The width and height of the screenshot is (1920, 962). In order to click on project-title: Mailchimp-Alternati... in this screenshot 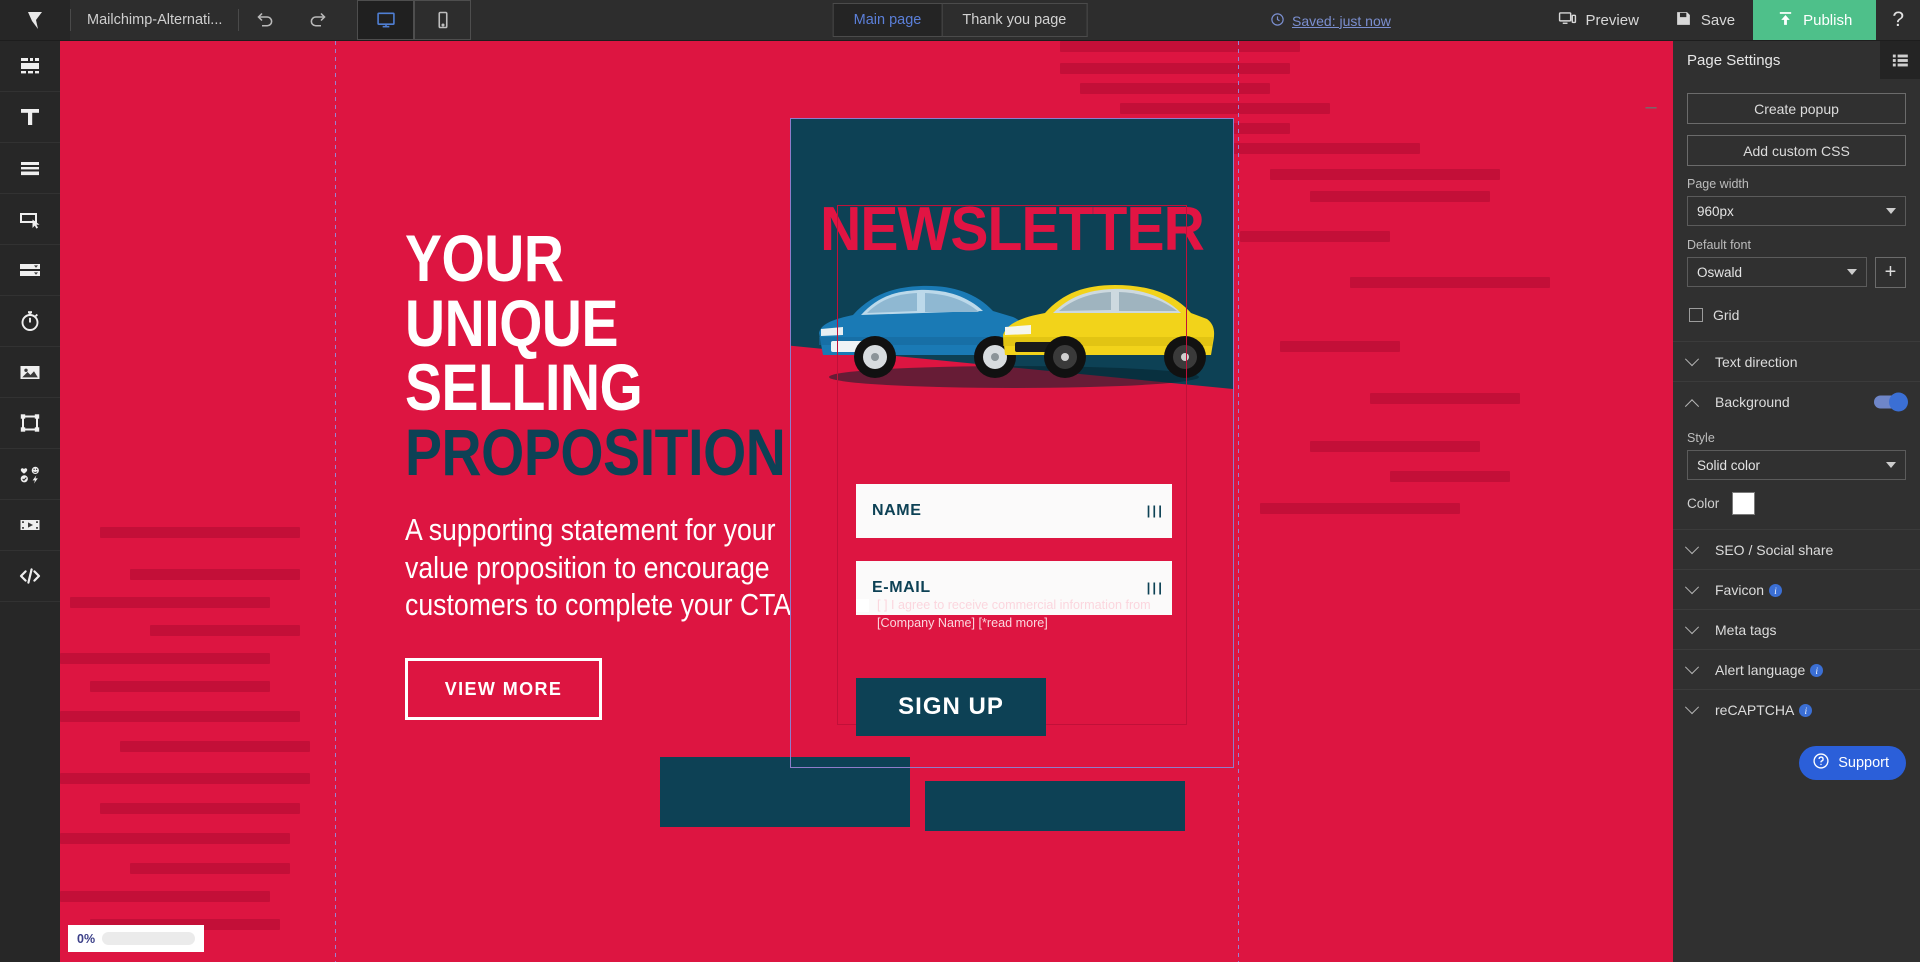, I will do `click(155, 20)`.